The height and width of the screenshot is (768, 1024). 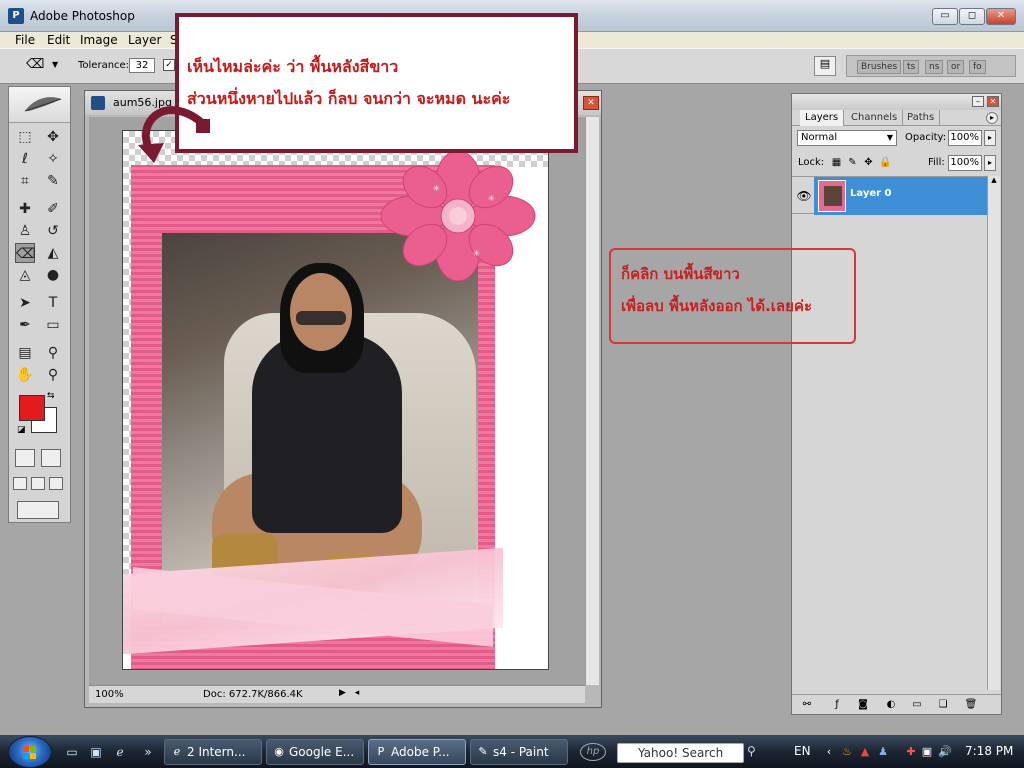 What do you see at coordinates (53, 253) in the screenshot?
I see `paint-bucket-tool-icon: ◭` at bounding box center [53, 253].